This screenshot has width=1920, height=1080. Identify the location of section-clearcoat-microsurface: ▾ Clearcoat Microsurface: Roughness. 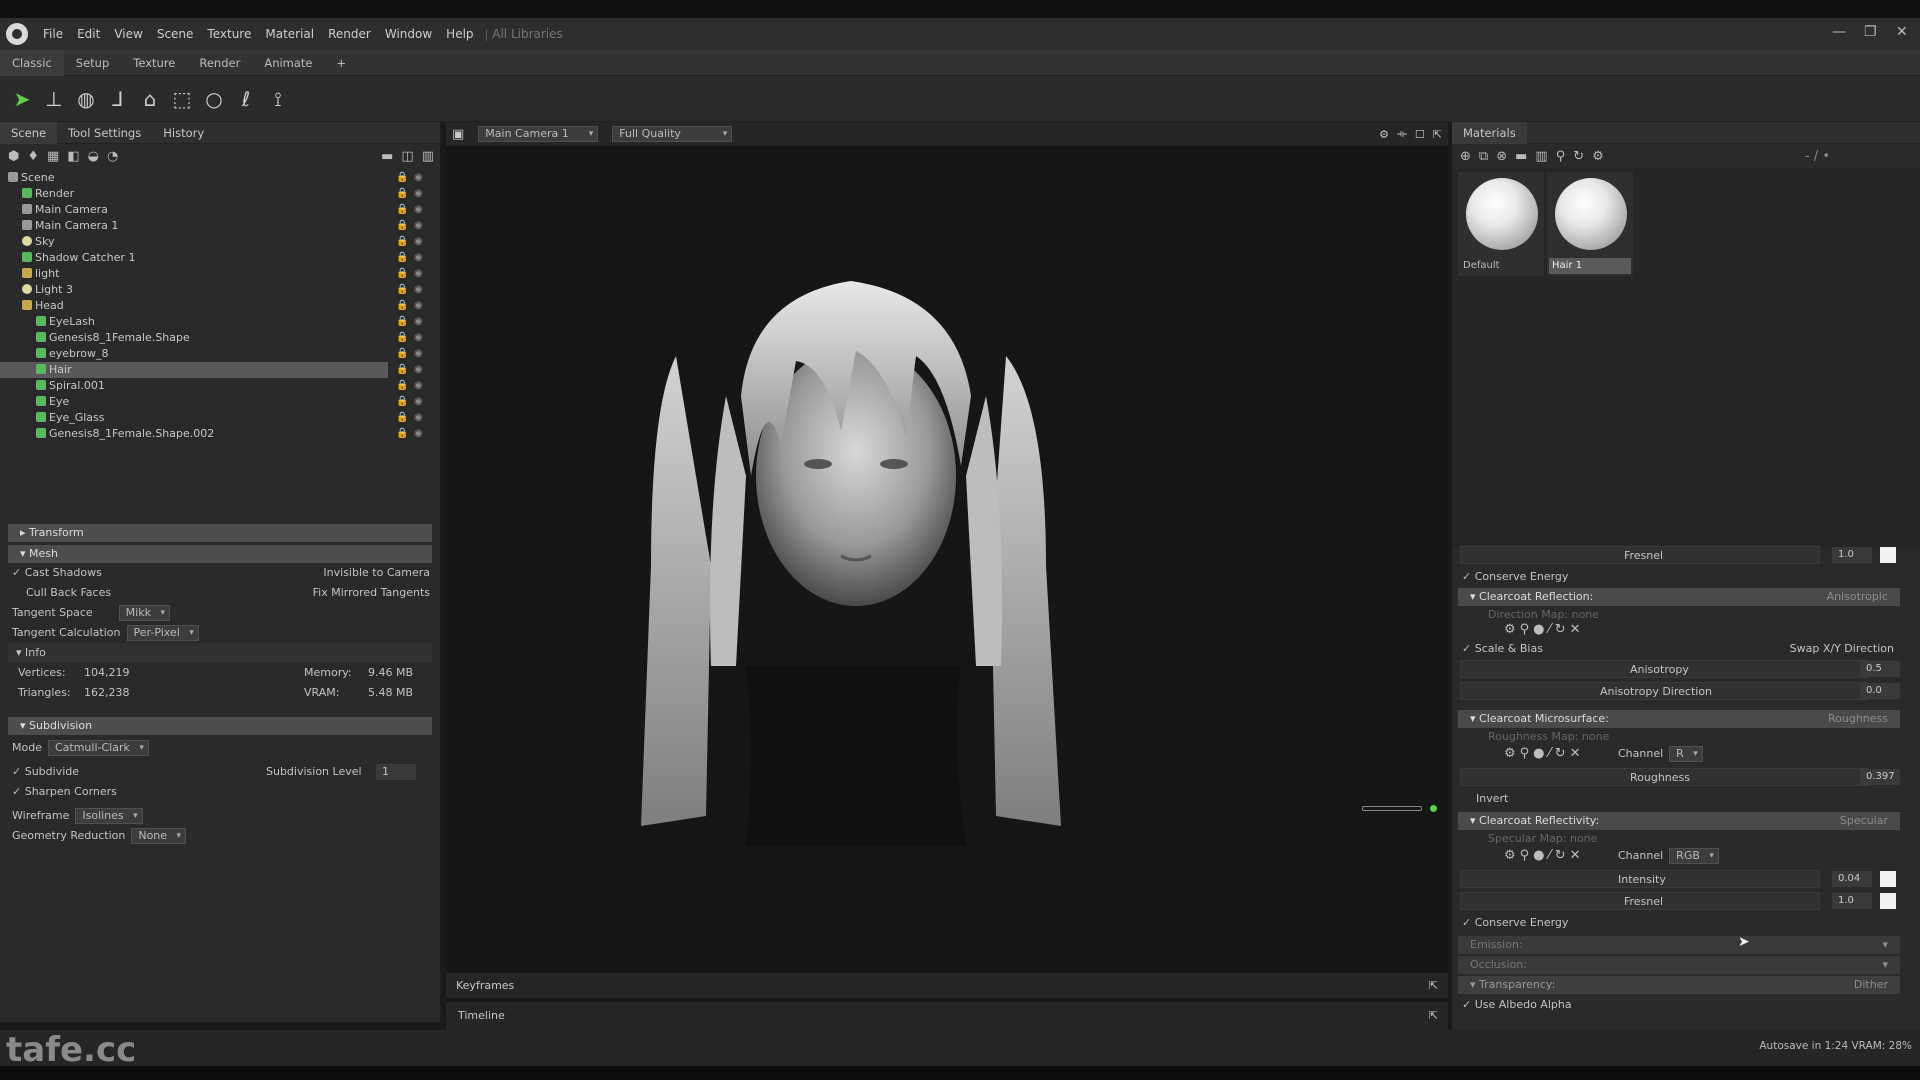
(1679, 719).